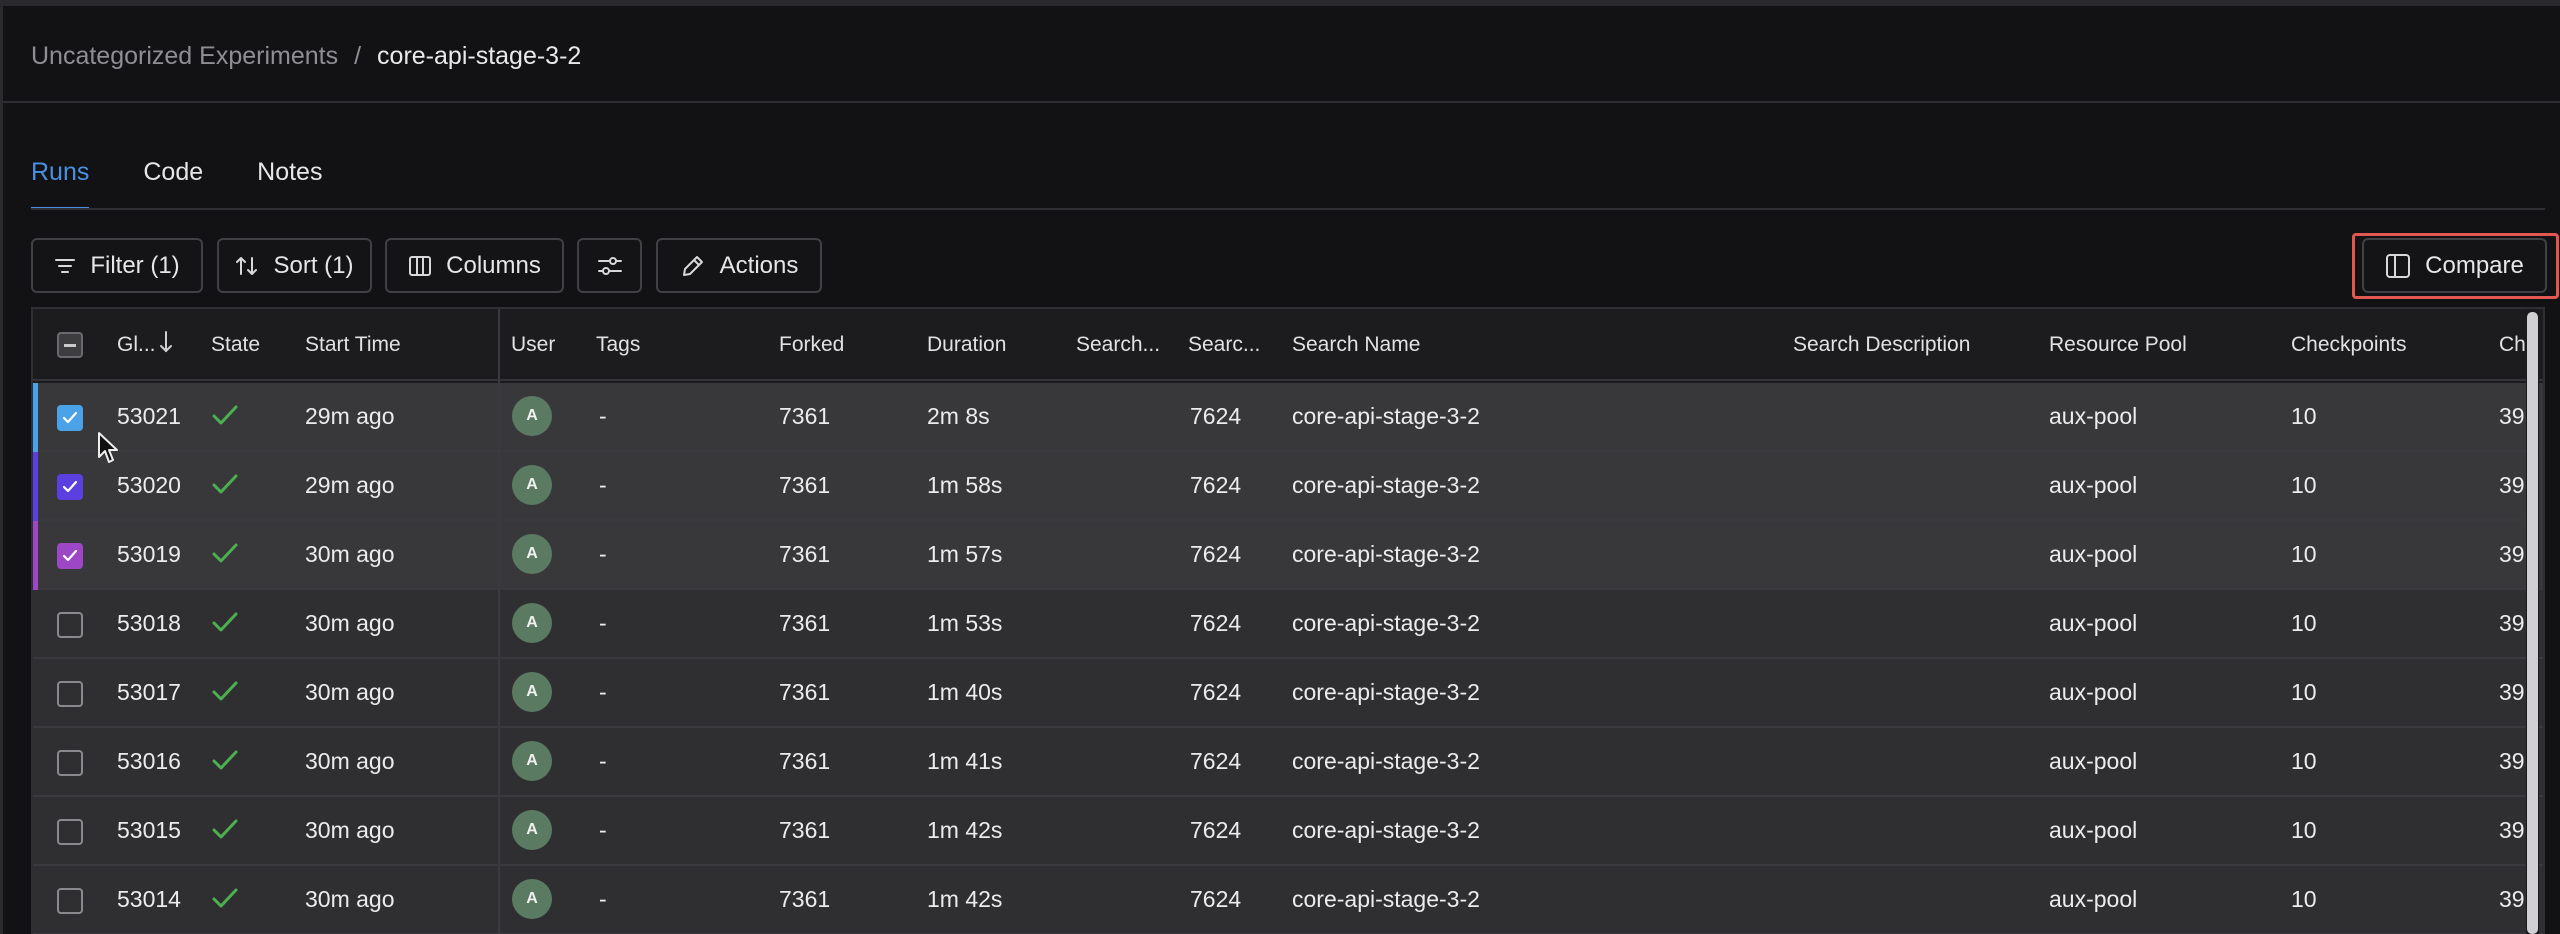 The height and width of the screenshot is (934, 2560). What do you see at coordinates (1280, 3) in the screenshot?
I see `window-top-strip` at bounding box center [1280, 3].